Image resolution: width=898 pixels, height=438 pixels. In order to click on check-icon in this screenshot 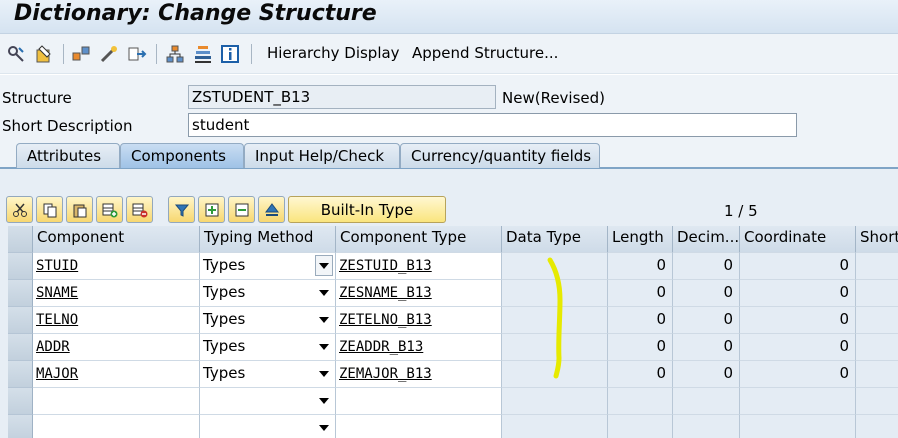, I will do `click(109, 54)`.